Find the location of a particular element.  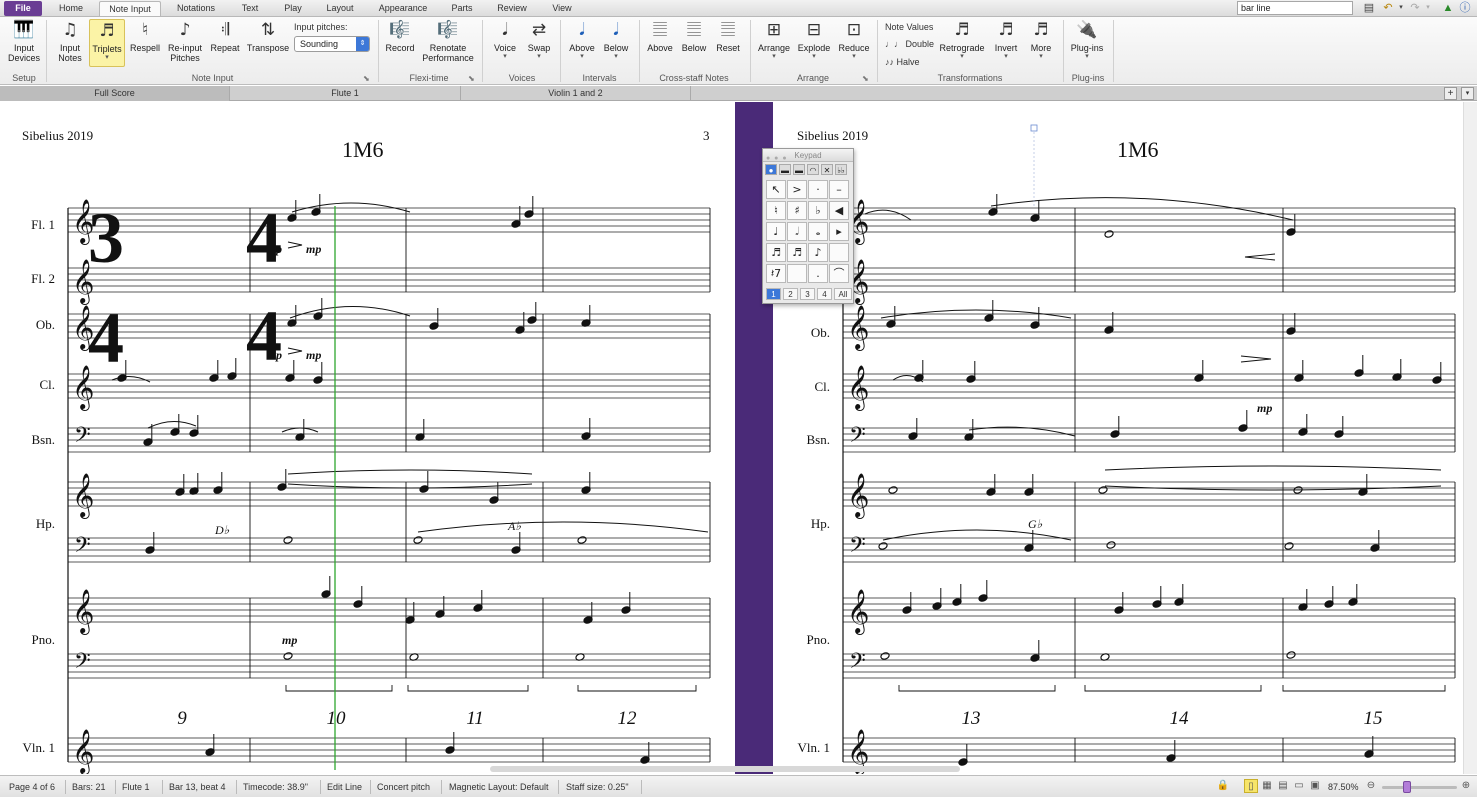

interval-below-button: 𝅘𝅥 Below ▾ is located at coordinates (616, 39).